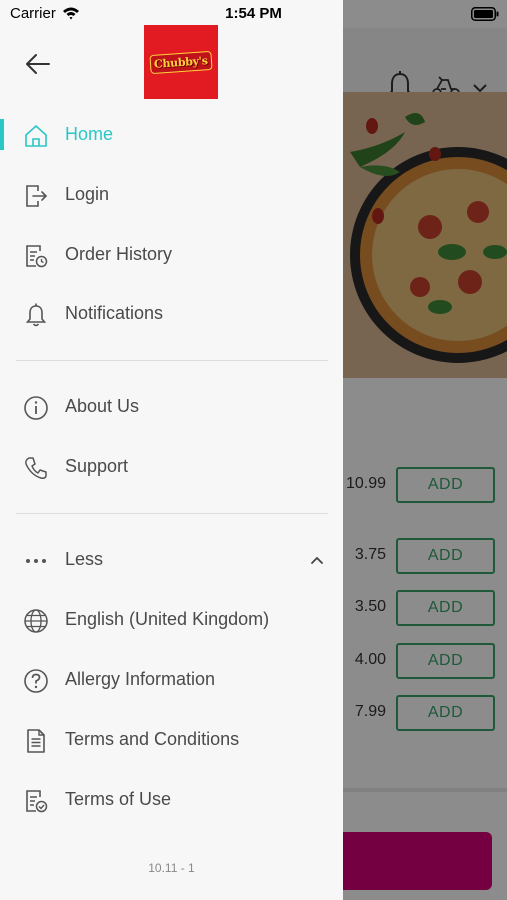 Image resolution: width=507 pixels, height=900 pixels. What do you see at coordinates (114, 313) in the screenshot?
I see `menu-item-label: Notifications` at bounding box center [114, 313].